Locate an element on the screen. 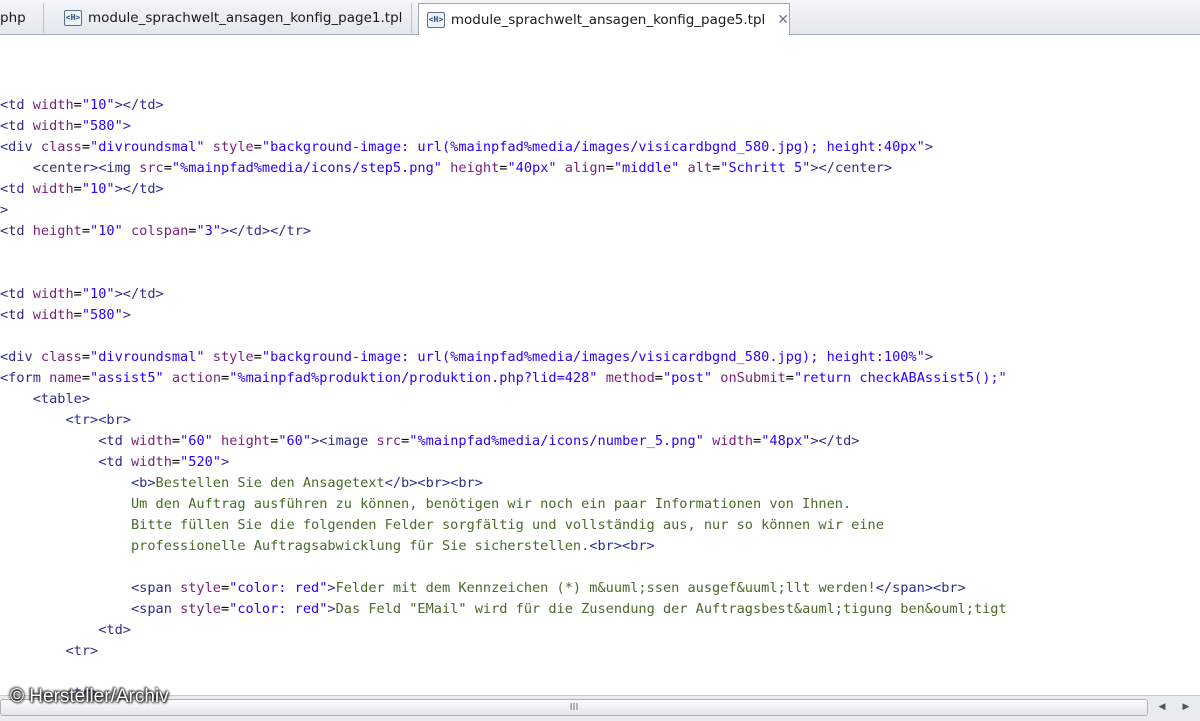  code-token-attr: name is located at coordinates (65, 378).